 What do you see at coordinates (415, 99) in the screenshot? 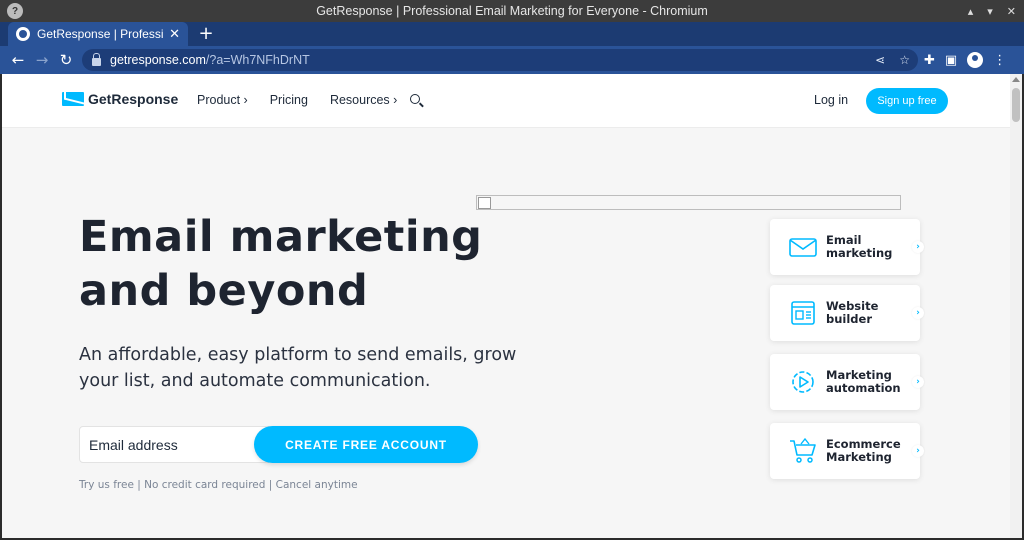
I see `search-icon` at bounding box center [415, 99].